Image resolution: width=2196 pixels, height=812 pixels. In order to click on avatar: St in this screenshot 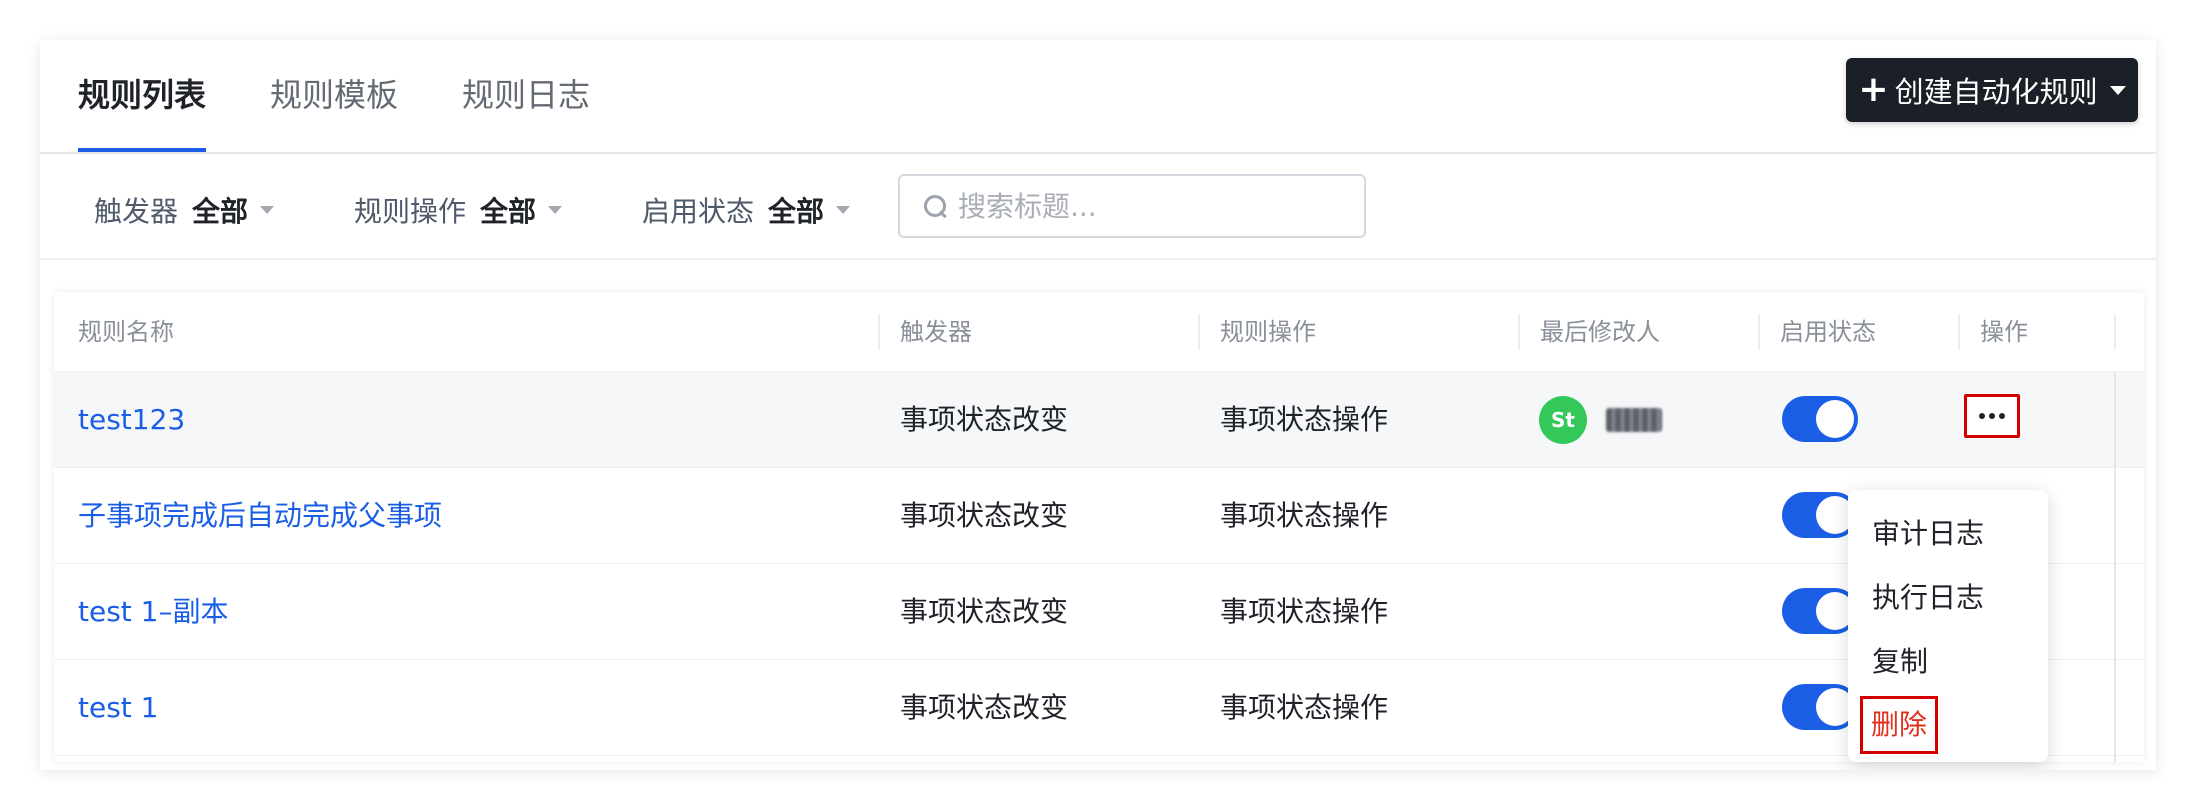, I will do `click(1563, 420)`.